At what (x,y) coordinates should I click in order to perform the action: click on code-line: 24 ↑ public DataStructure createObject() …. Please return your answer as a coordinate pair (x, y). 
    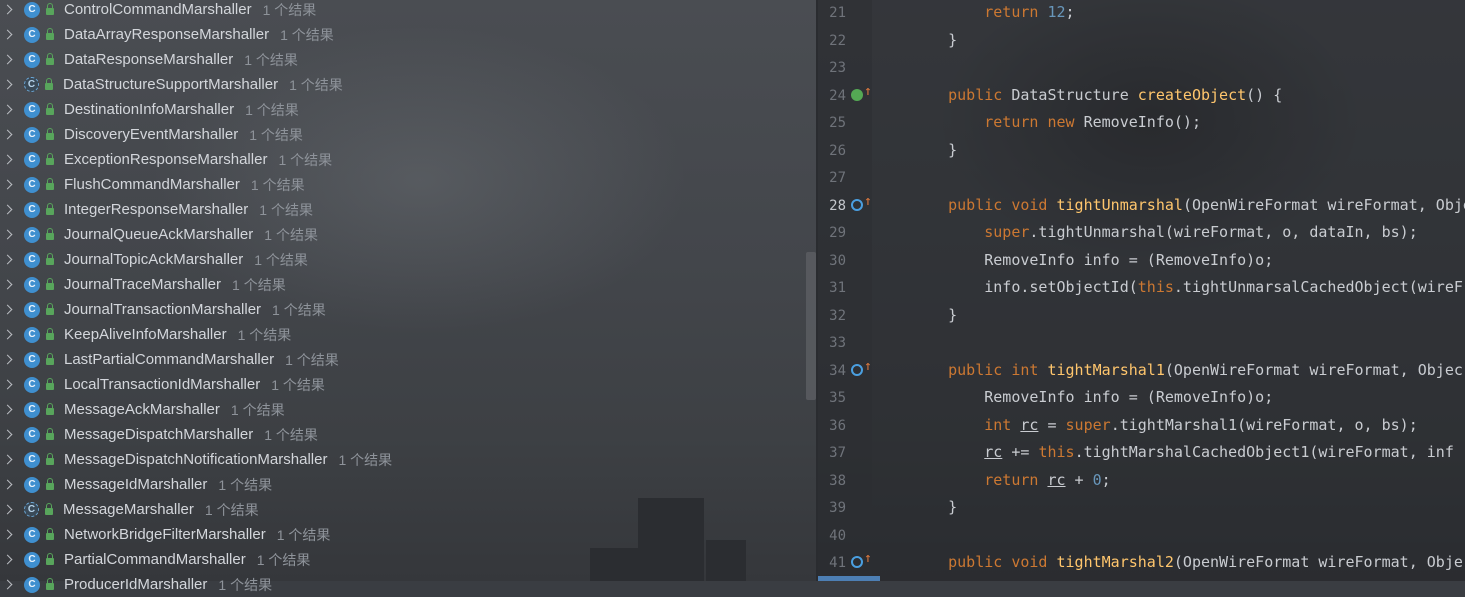
    Looking at the image, I should click on (1141, 95).